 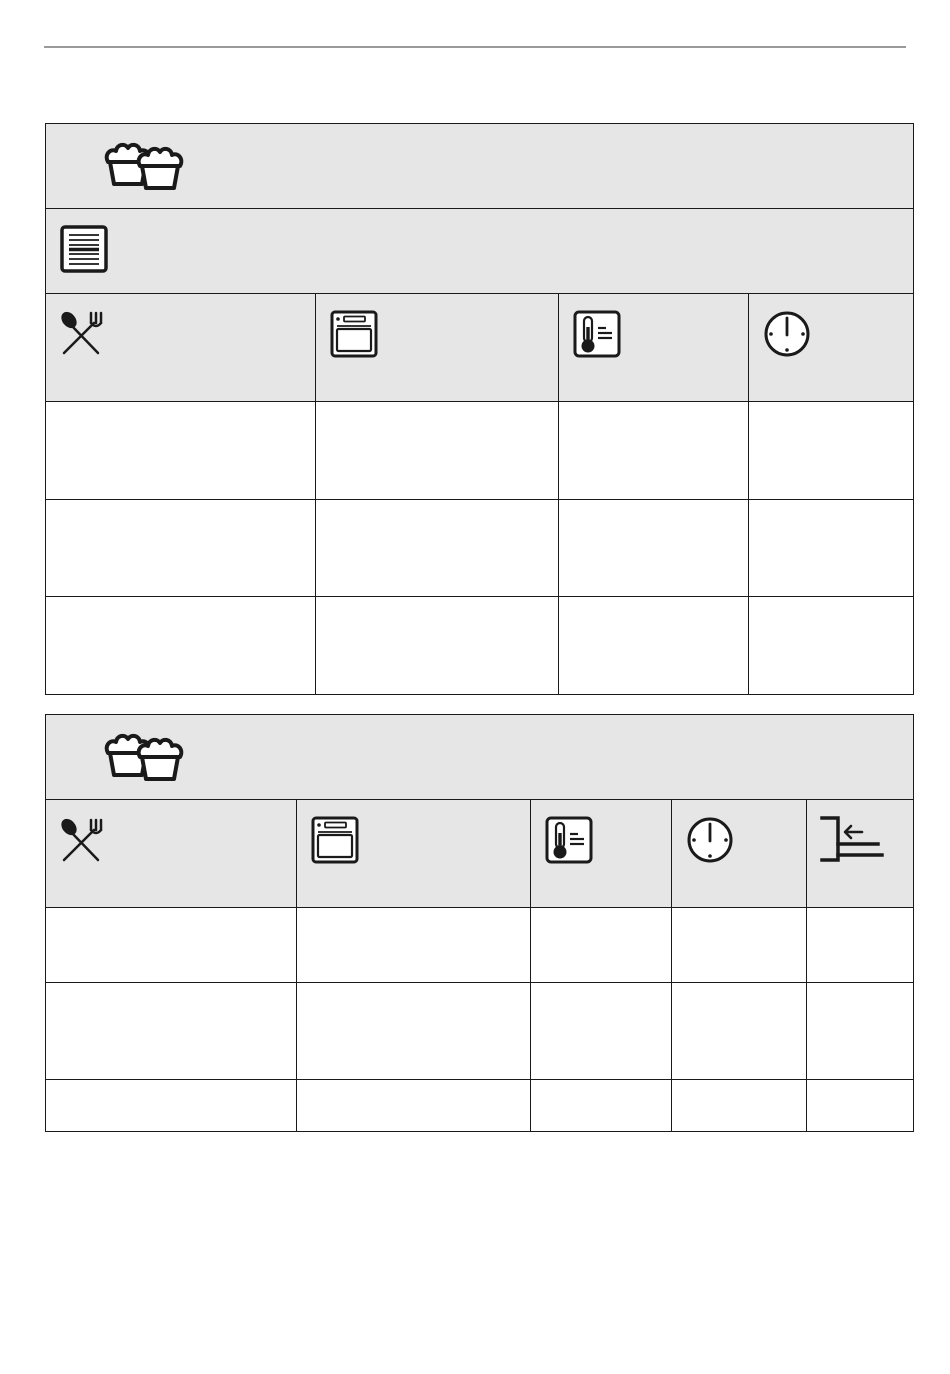 I want to click on subheader-cell, so click(x=479, y=251).